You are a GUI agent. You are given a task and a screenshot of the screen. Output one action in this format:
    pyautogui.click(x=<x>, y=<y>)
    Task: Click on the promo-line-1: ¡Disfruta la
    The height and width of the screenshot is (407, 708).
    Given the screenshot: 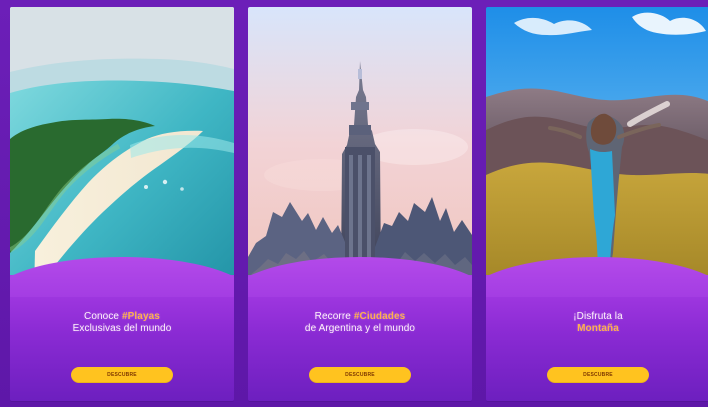 What is the action you would take?
    pyautogui.click(x=598, y=316)
    